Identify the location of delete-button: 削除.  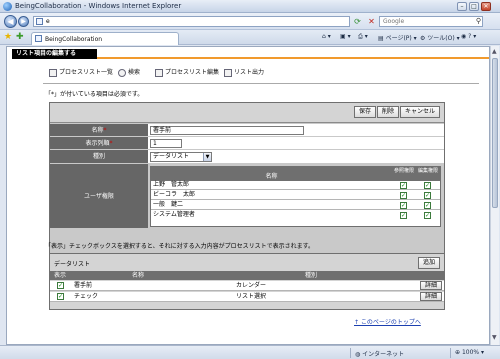
(388, 112).